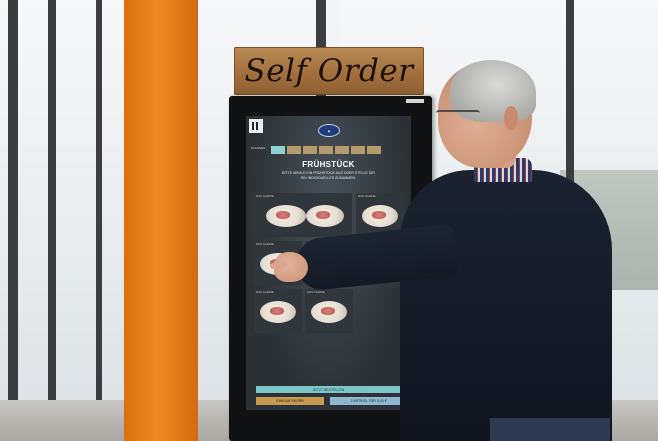  Describe the element at coordinates (290, 401) in the screenshot. I see `cart-button: EINKAUFSKORB` at that location.